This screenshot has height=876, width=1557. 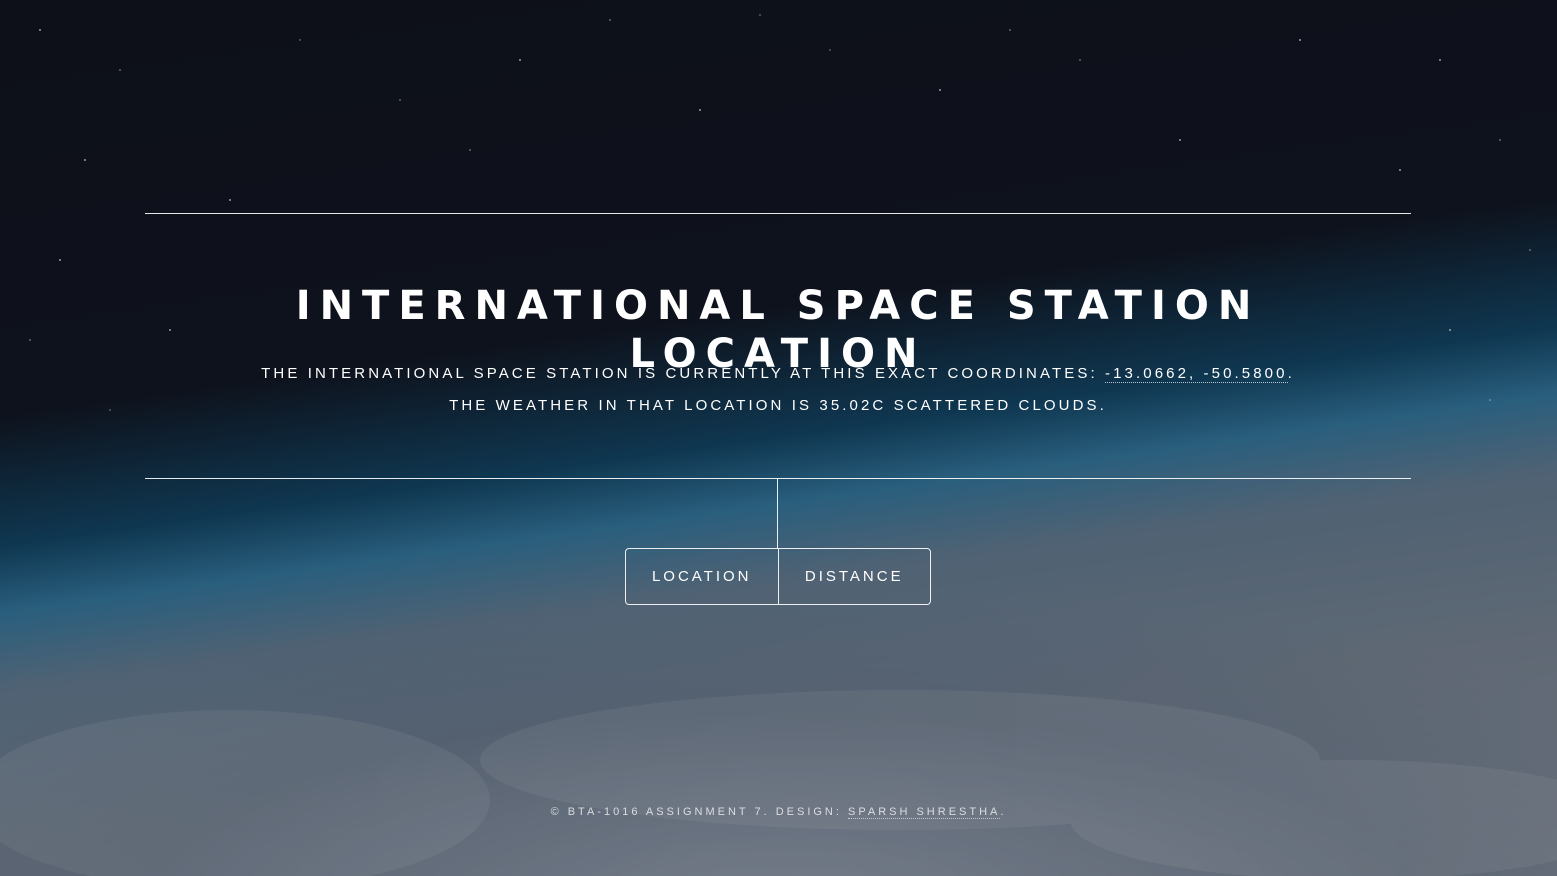 What do you see at coordinates (1196, 374) in the screenshot?
I see `coordinates-link: -13.0662, -50.5800` at bounding box center [1196, 374].